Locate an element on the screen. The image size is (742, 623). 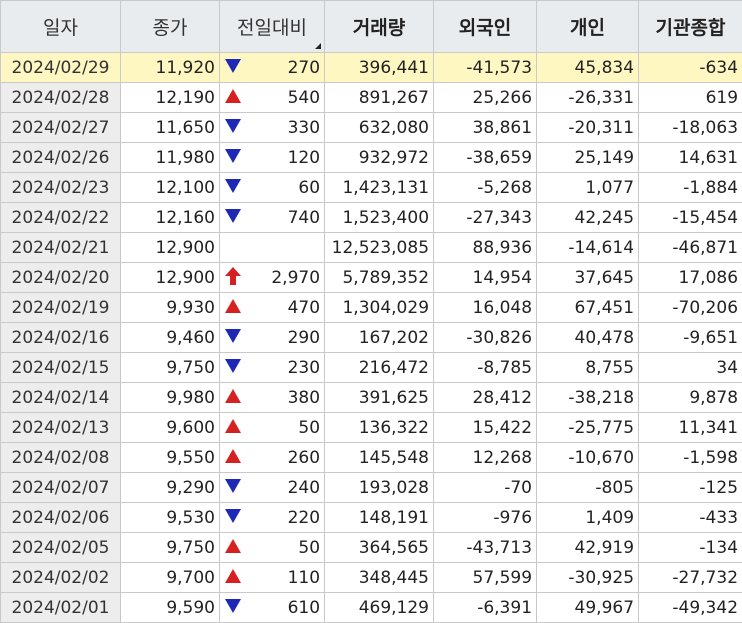
table-row: 2024/02/06 9,530 220 148,191 -976 1,409 -433 is located at coordinates (371, 517).